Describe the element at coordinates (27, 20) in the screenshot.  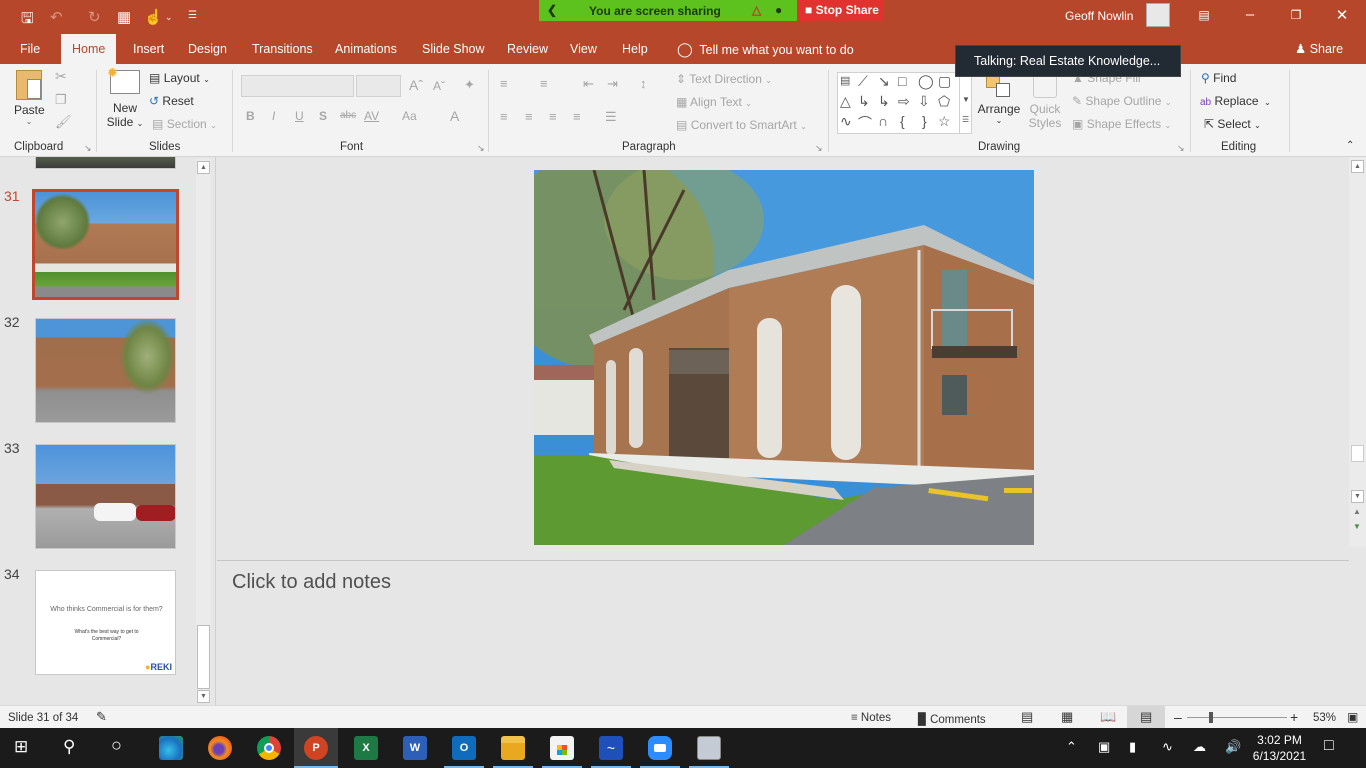
I see `save-icon: 🖫` at that location.